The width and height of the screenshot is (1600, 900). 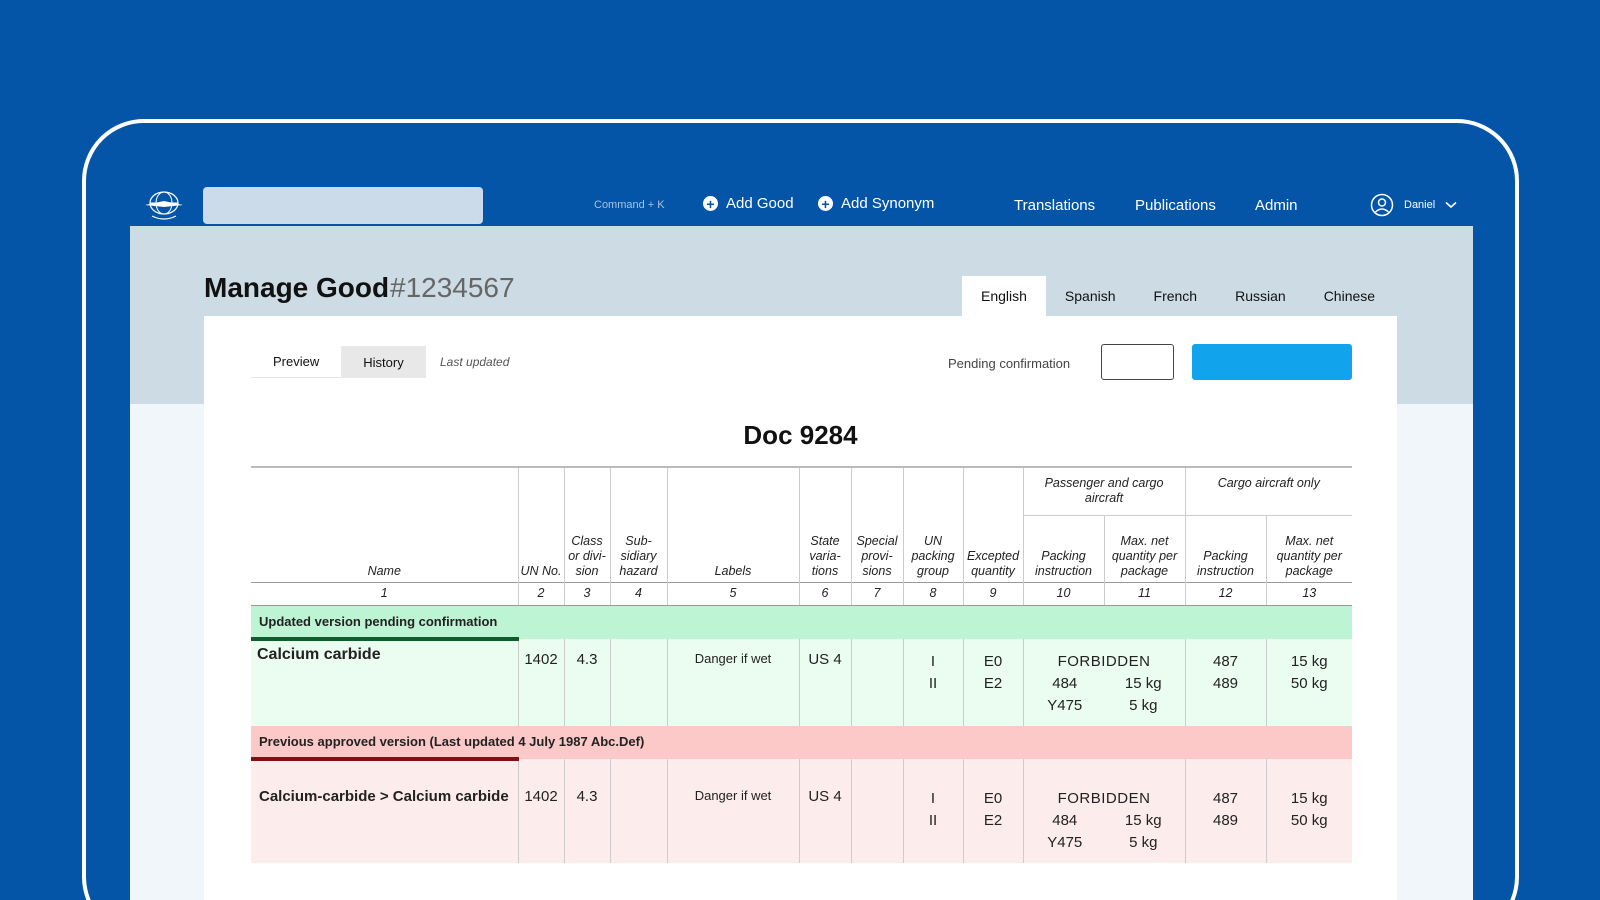 What do you see at coordinates (1268, 491) in the screenshot?
I see `header-cargo-only-group: Cargo aircraft only` at bounding box center [1268, 491].